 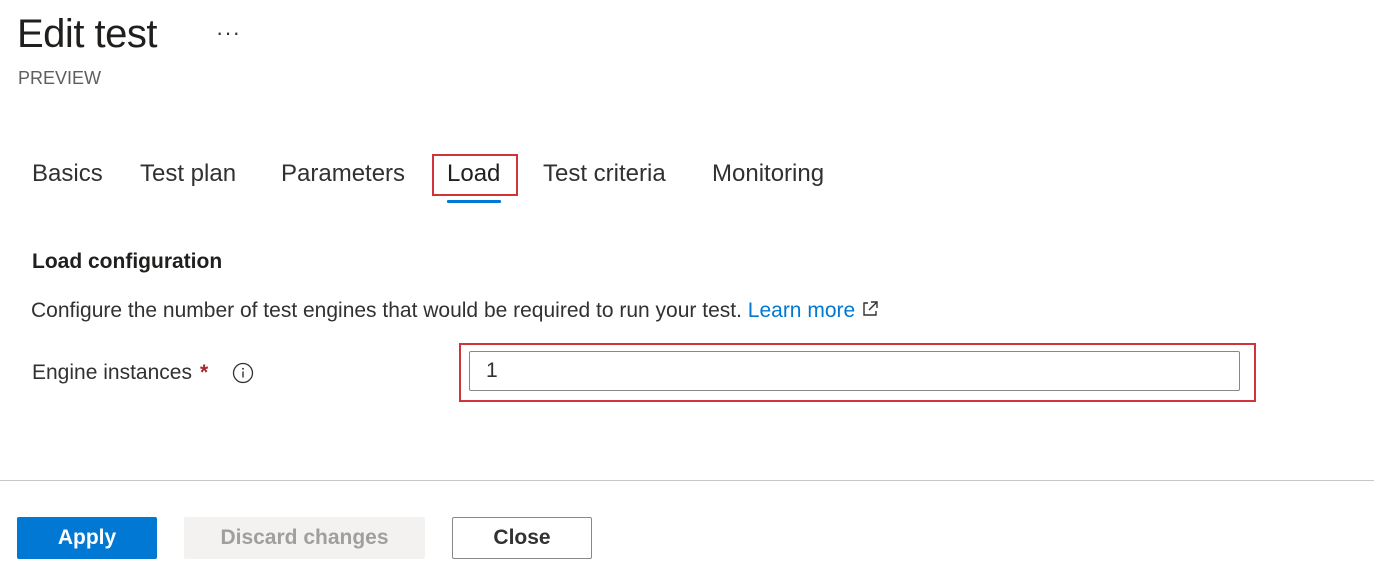 What do you see at coordinates (67, 174) in the screenshot?
I see `tab-basics: Basics` at bounding box center [67, 174].